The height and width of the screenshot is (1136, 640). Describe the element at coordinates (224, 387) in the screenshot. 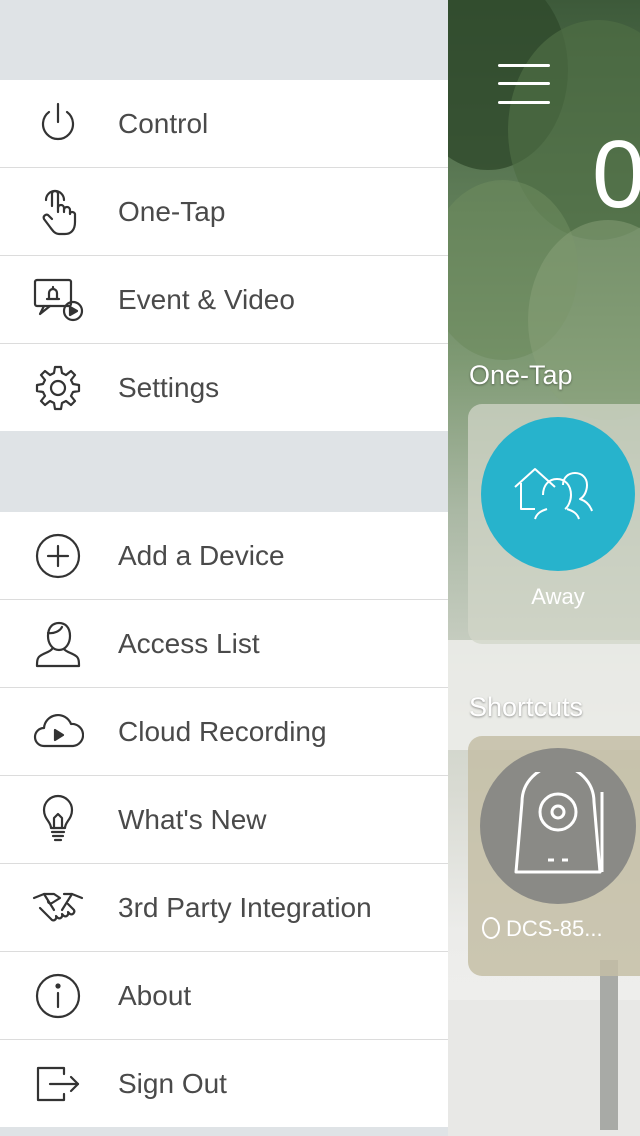

I see `menu-item-settings: Settings` at that location.